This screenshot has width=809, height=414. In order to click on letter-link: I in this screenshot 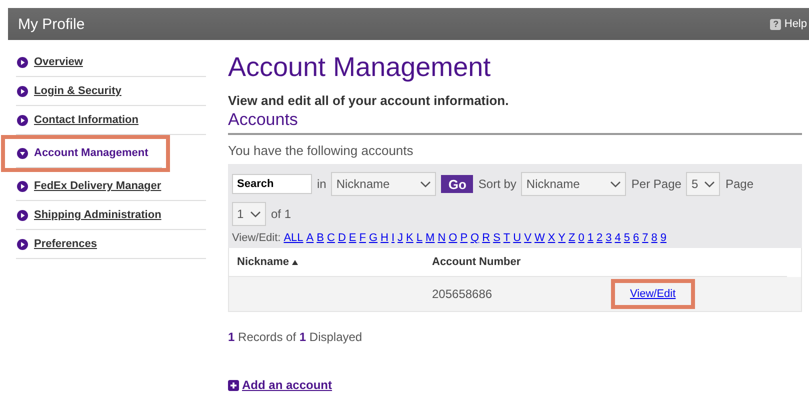, I will do `click(393, 238)`.